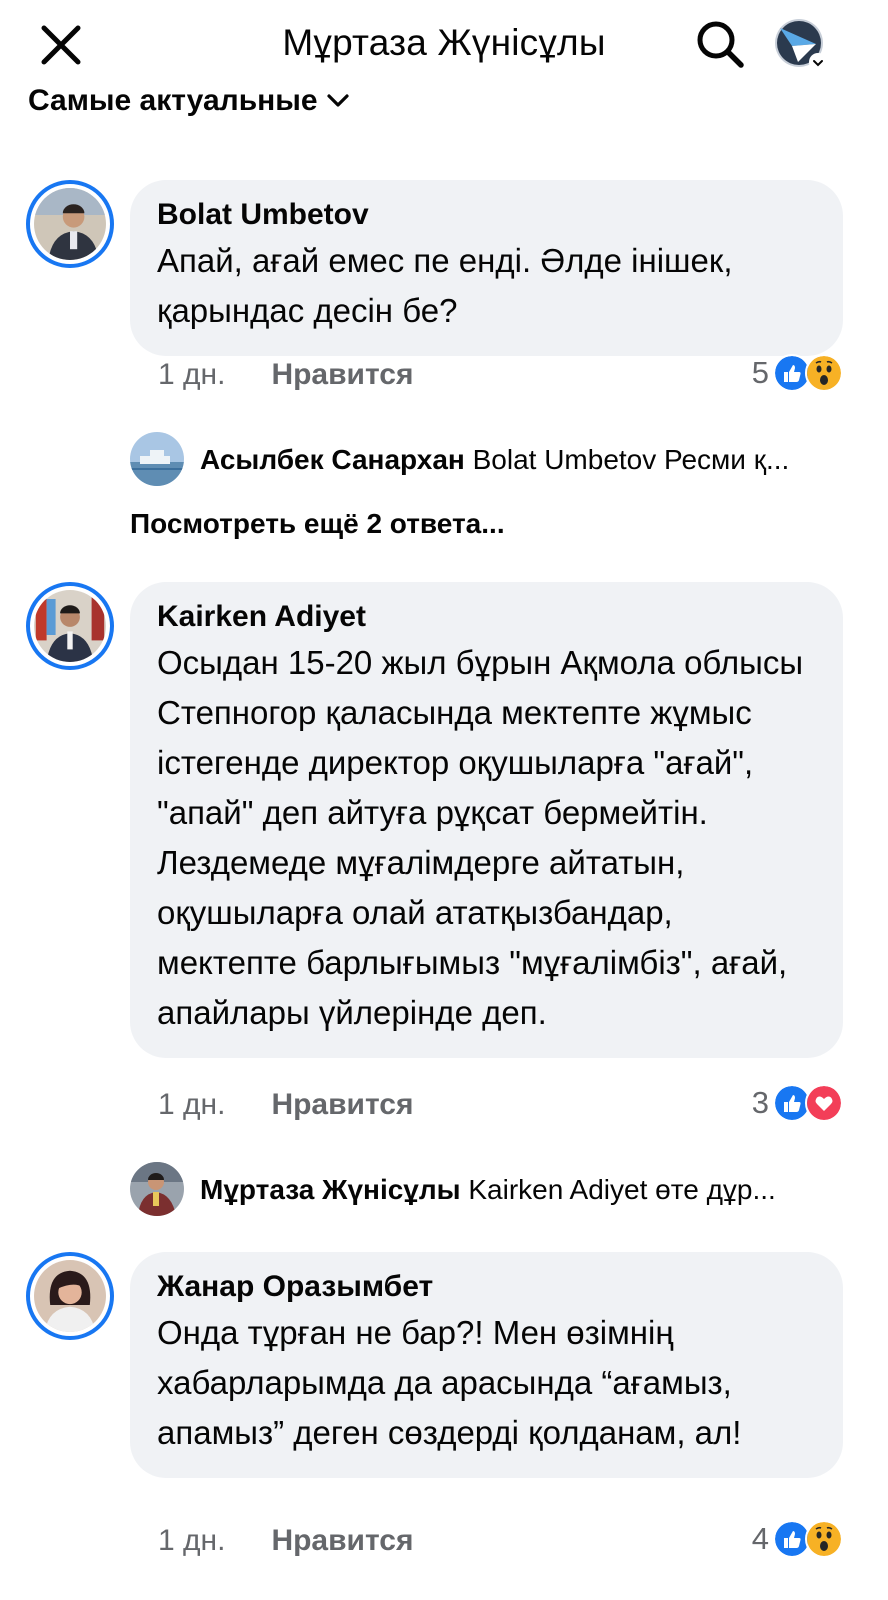 This screenshot has height=1600, width=888. What do you see at coordinates (797, 373) in the screenshot?
I see `reaction-summary: 5` at bounding box center [797, 373].